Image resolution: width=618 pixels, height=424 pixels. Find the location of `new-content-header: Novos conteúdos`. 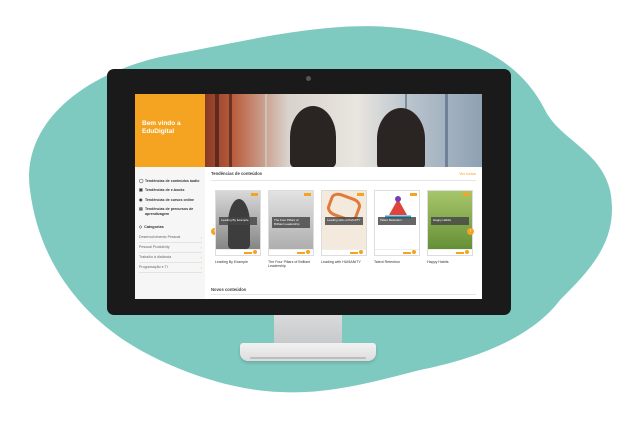

new-content-header: Novos conteúdos is located at coordinates (343, 290).